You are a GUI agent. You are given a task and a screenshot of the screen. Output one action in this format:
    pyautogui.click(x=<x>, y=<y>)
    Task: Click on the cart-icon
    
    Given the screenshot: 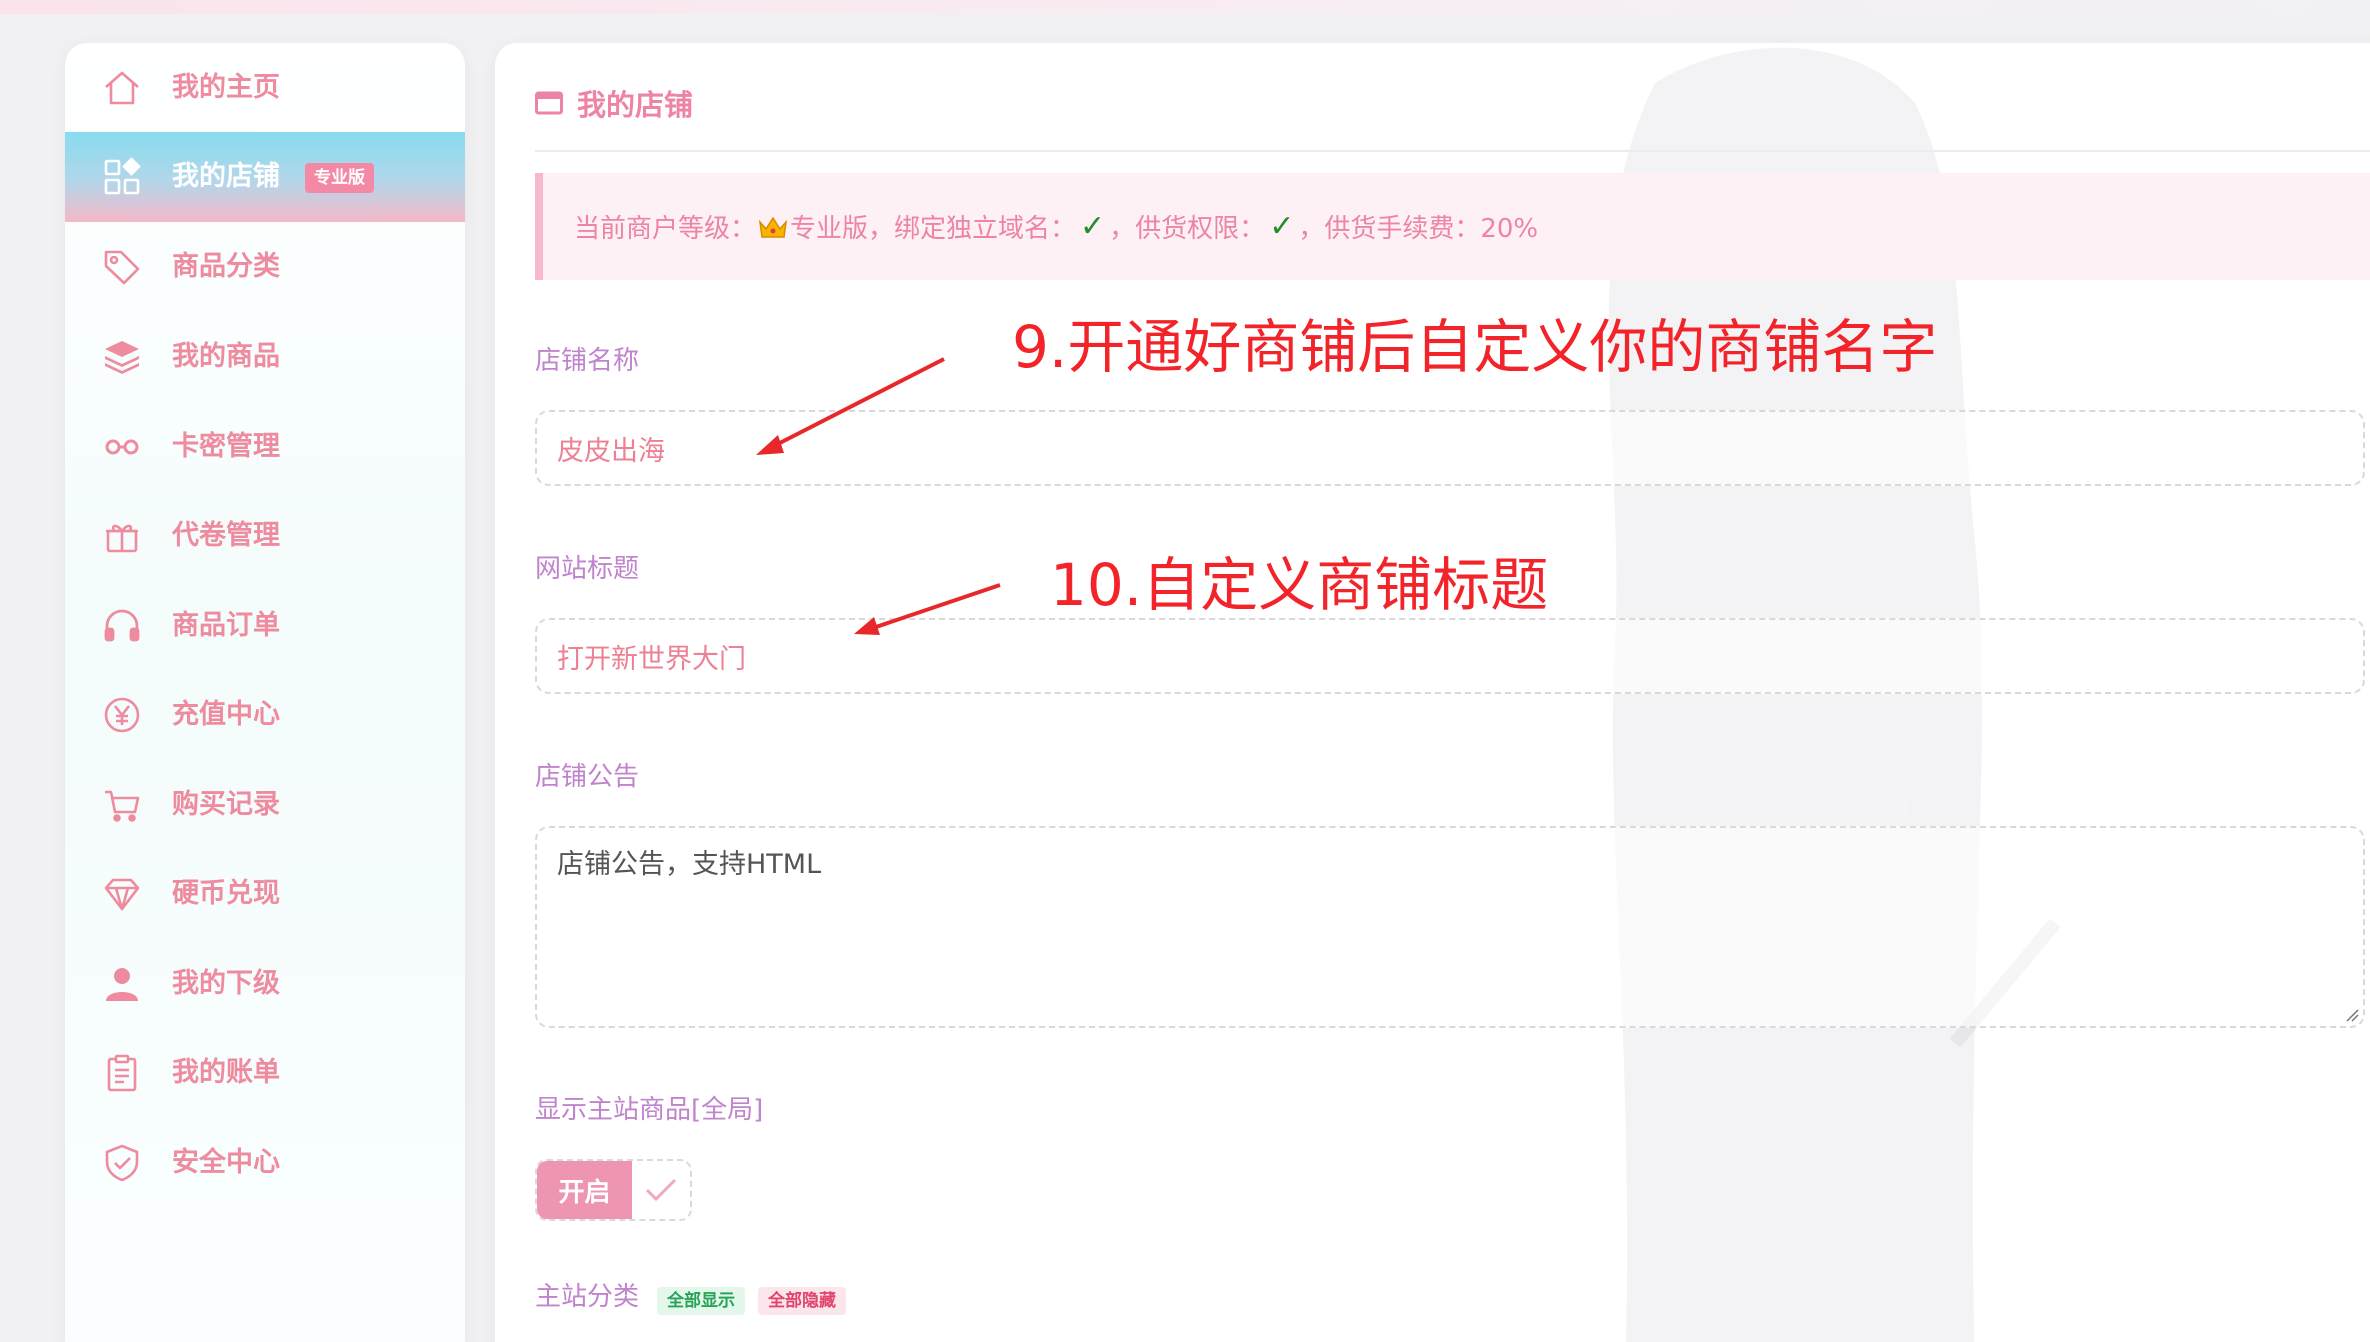 What is the action you would take?
    pyautogui.click(x=122, y=805)
    